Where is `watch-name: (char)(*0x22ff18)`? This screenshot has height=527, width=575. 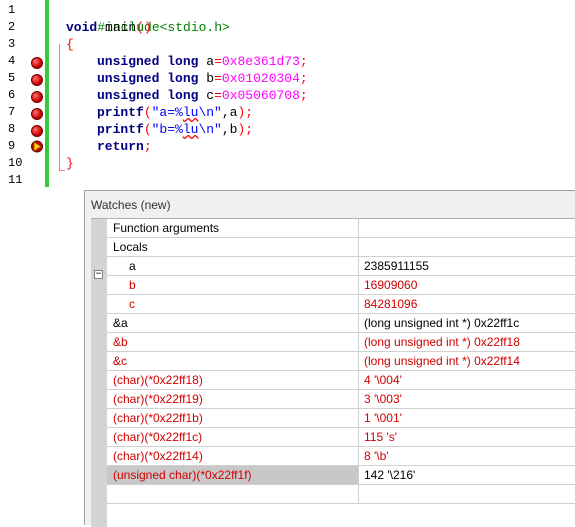
watch-name: (char)(*0x22ff18) is located at coordinates (233, 380).